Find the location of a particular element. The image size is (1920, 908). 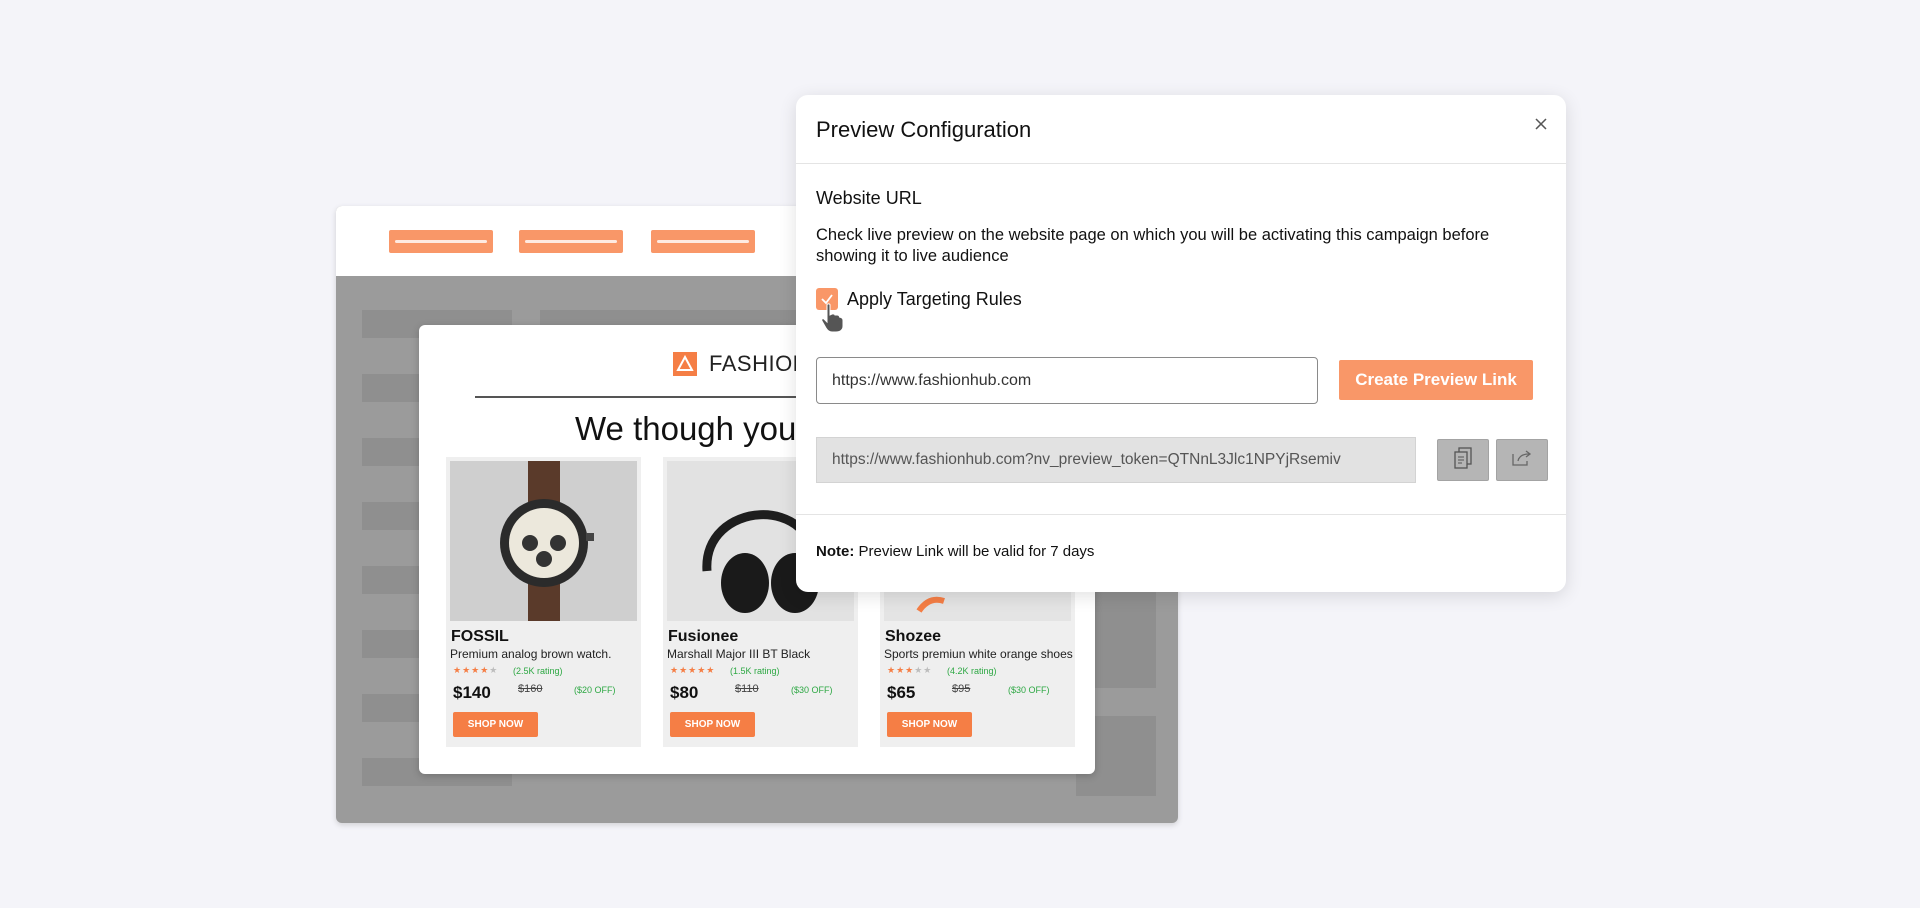

note-label: Note: is located at coordinates (835, 551).